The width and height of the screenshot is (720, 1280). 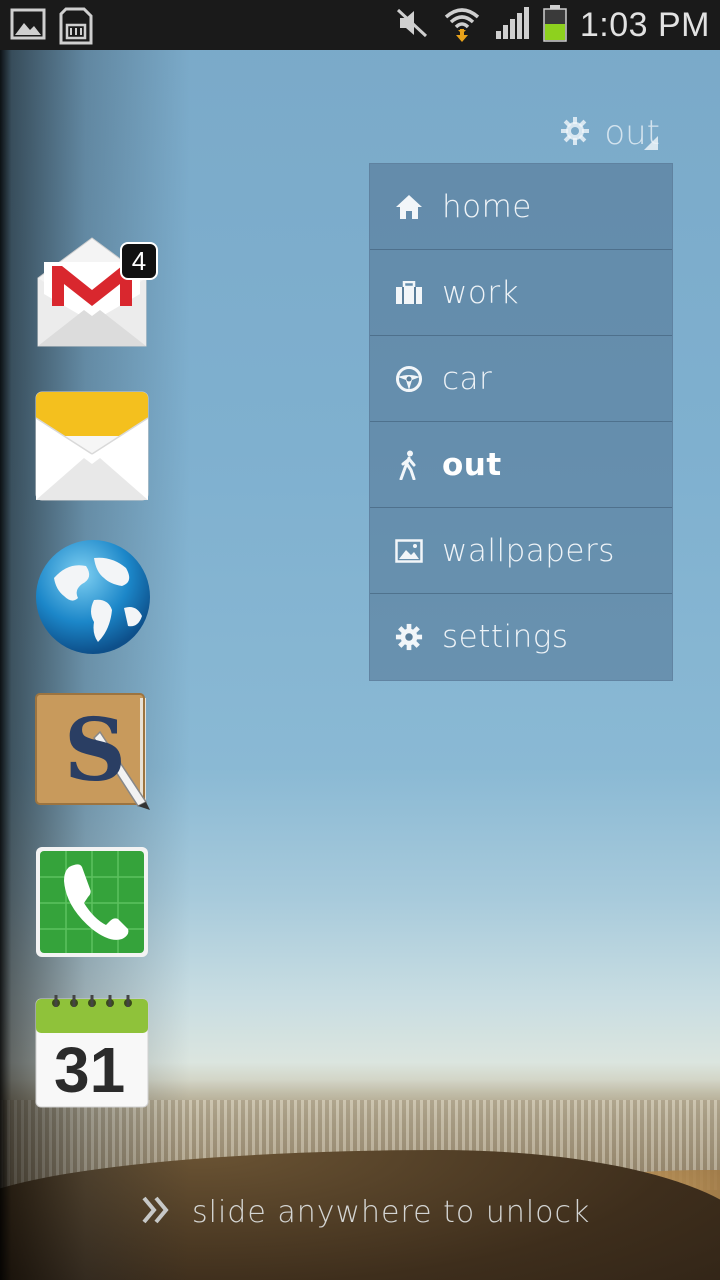 I want to click on globe-icon, so click(x=93, y=597).